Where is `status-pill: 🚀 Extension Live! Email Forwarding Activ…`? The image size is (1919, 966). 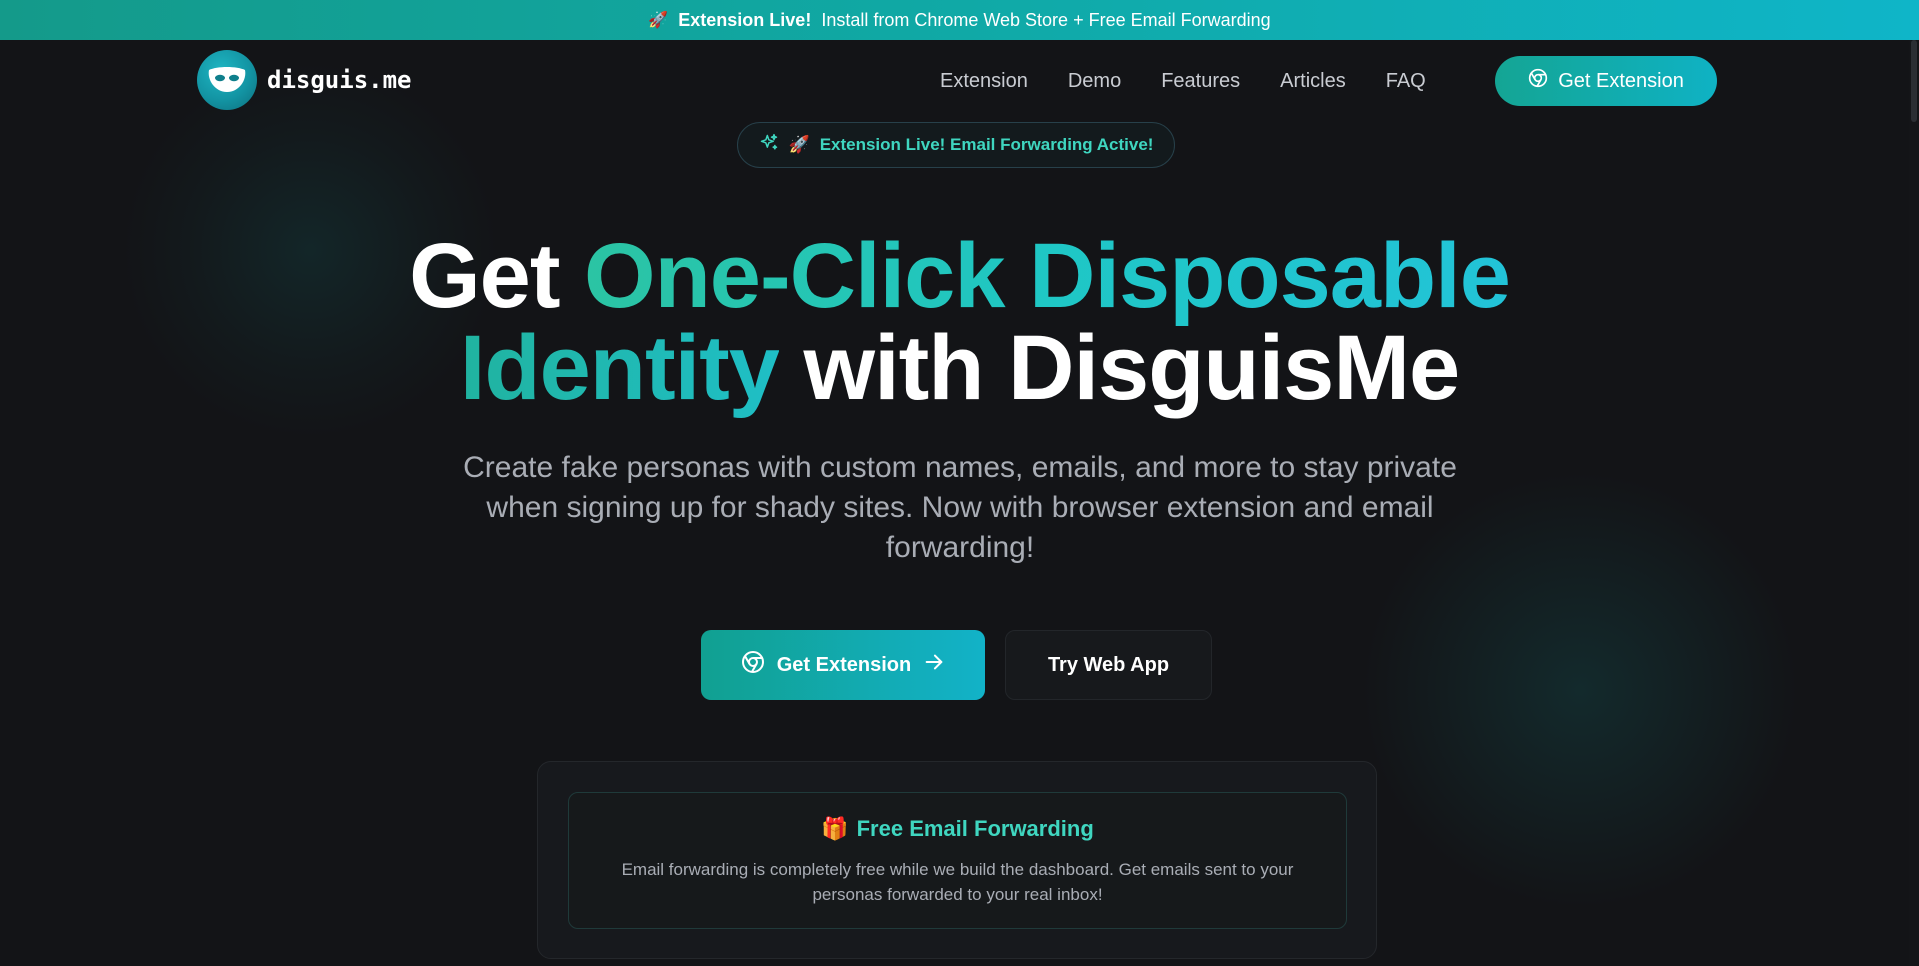 status-pill: 🚀 Extension Live! Email Forwarding Activ… is located at coordinates (956, 145).